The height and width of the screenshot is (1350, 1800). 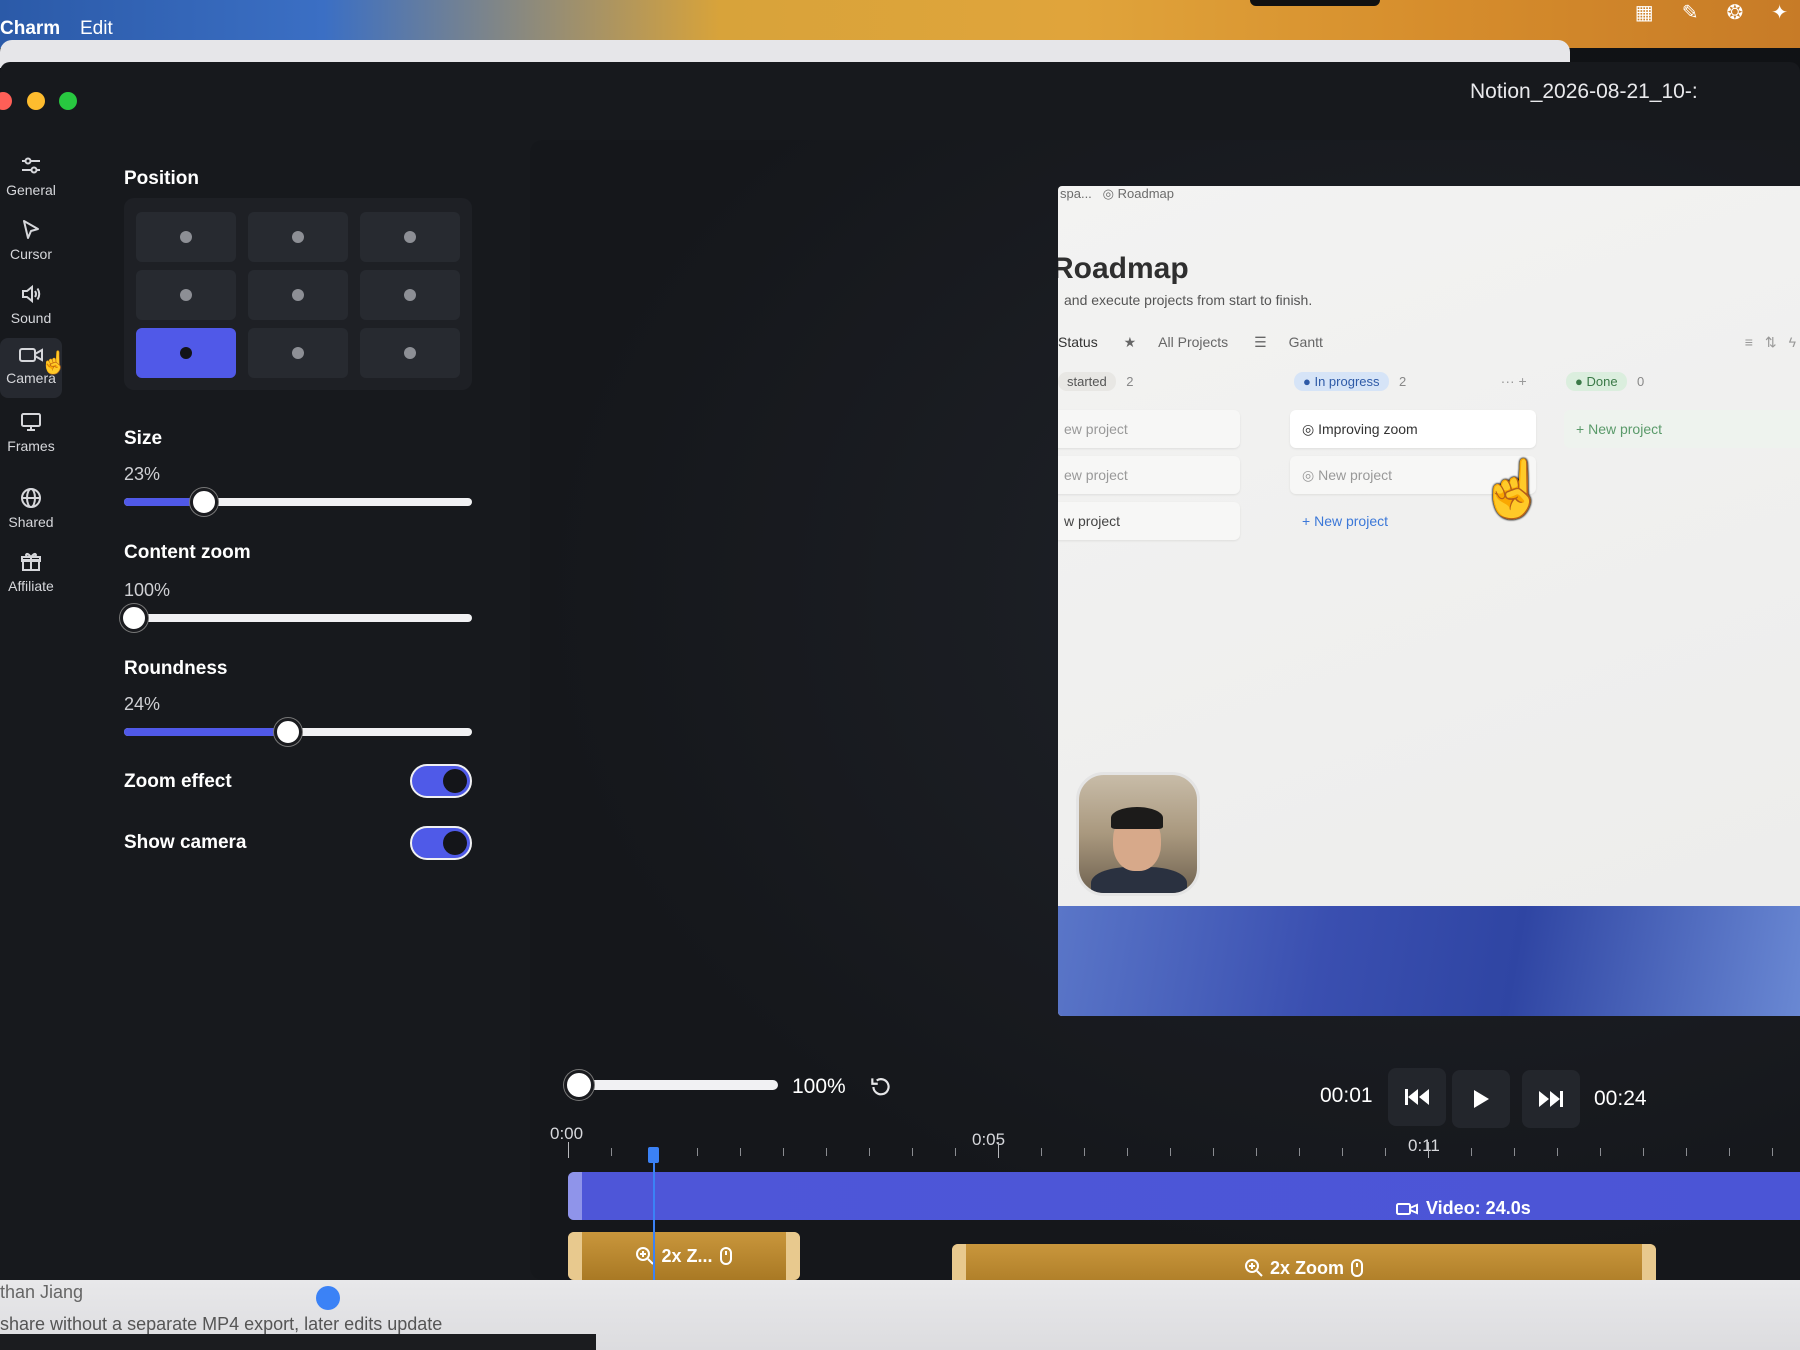 I want to click on roundness-title: Roundness, so click(x=176, y=668).